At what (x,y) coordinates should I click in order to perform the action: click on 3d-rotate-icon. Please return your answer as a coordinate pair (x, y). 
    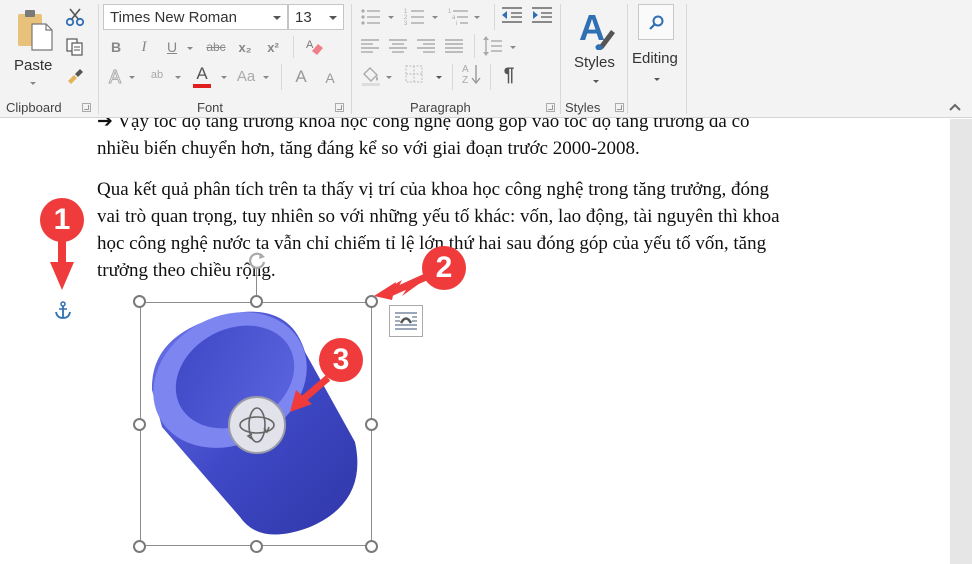
    Looking at the image, I should click on (257, 425).